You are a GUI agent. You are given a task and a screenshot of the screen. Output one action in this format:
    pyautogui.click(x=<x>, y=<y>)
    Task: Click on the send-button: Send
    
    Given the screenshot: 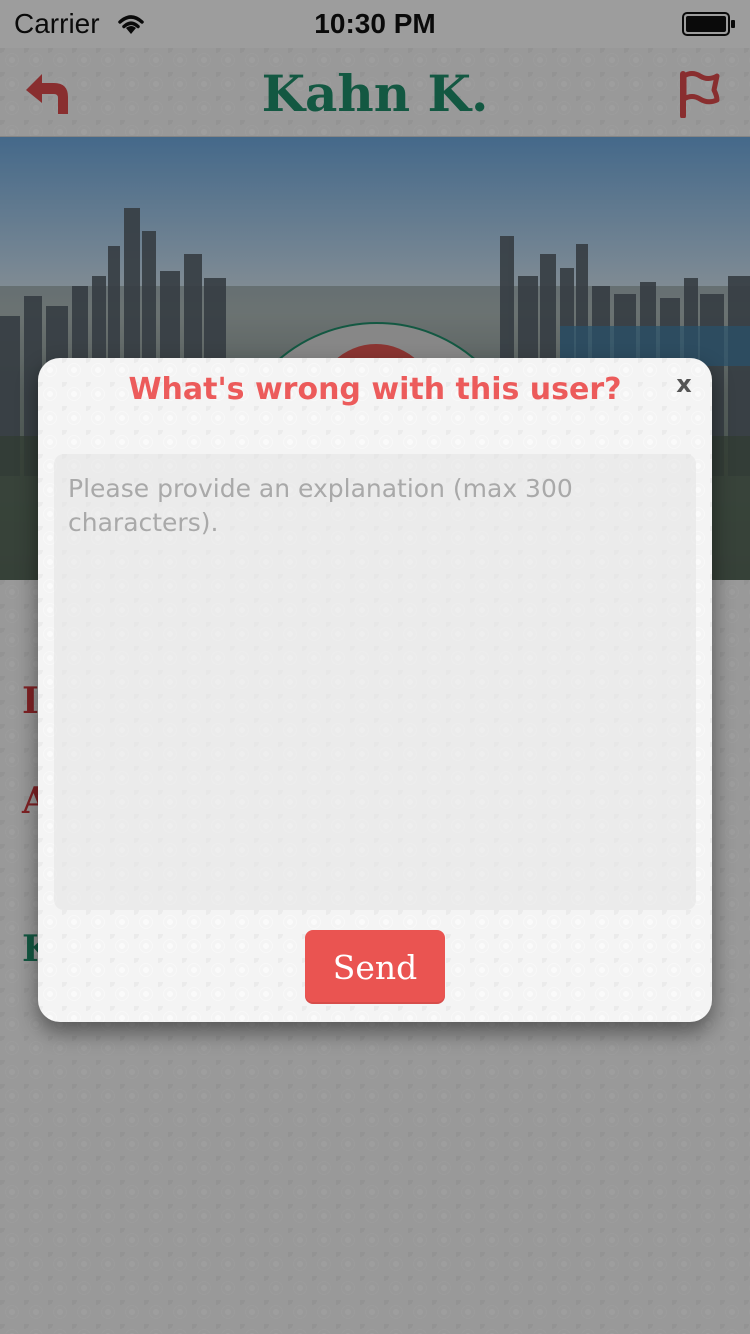 What is the action you would take?
    pyautogui.click(x=375, y=967)
    